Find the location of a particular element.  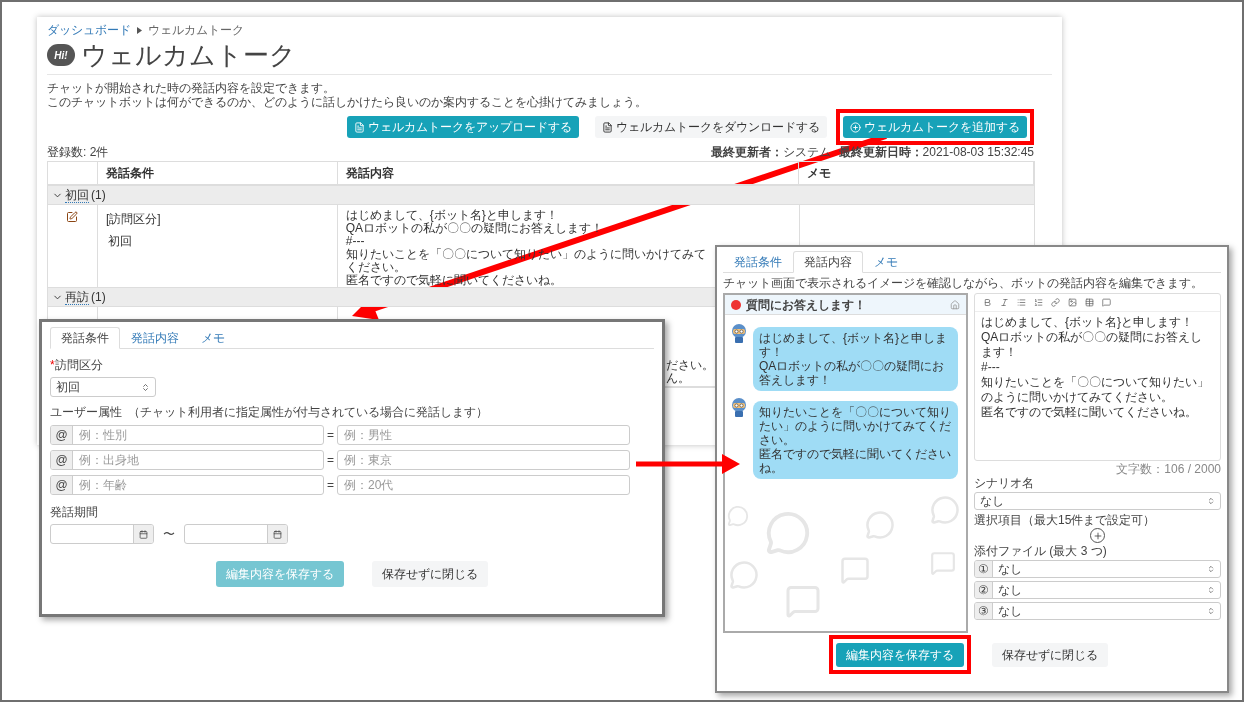

description-text: このチャットボットは何ができるのか、どのように話しかけたら良いのか案内することを心掛けてみましょう。 is located at coordinates (347, 102).